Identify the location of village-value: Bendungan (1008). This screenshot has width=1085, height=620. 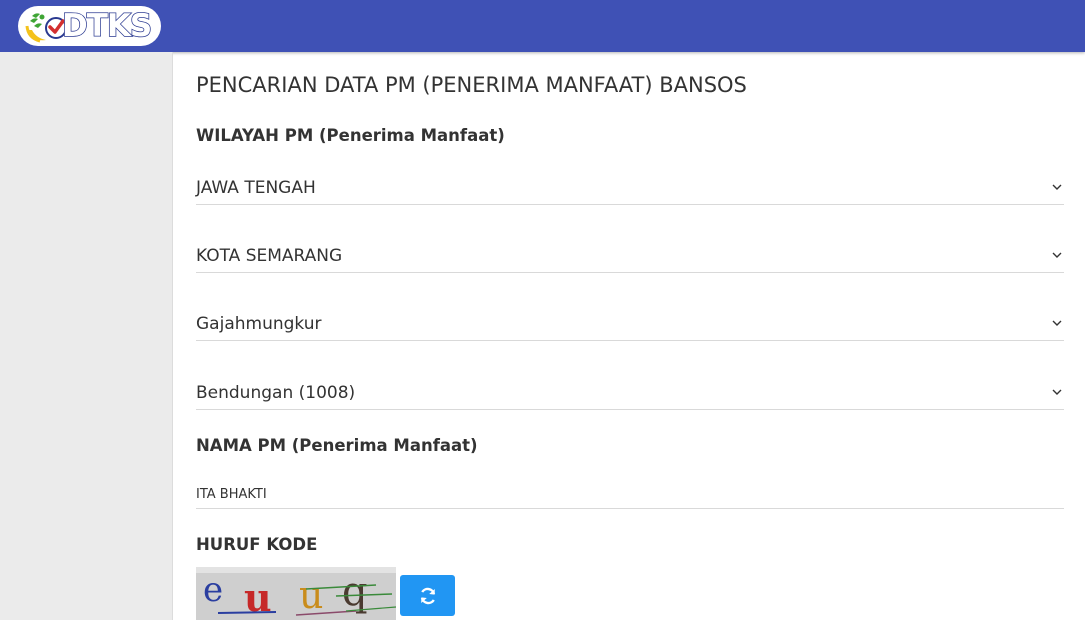
(276, 392).